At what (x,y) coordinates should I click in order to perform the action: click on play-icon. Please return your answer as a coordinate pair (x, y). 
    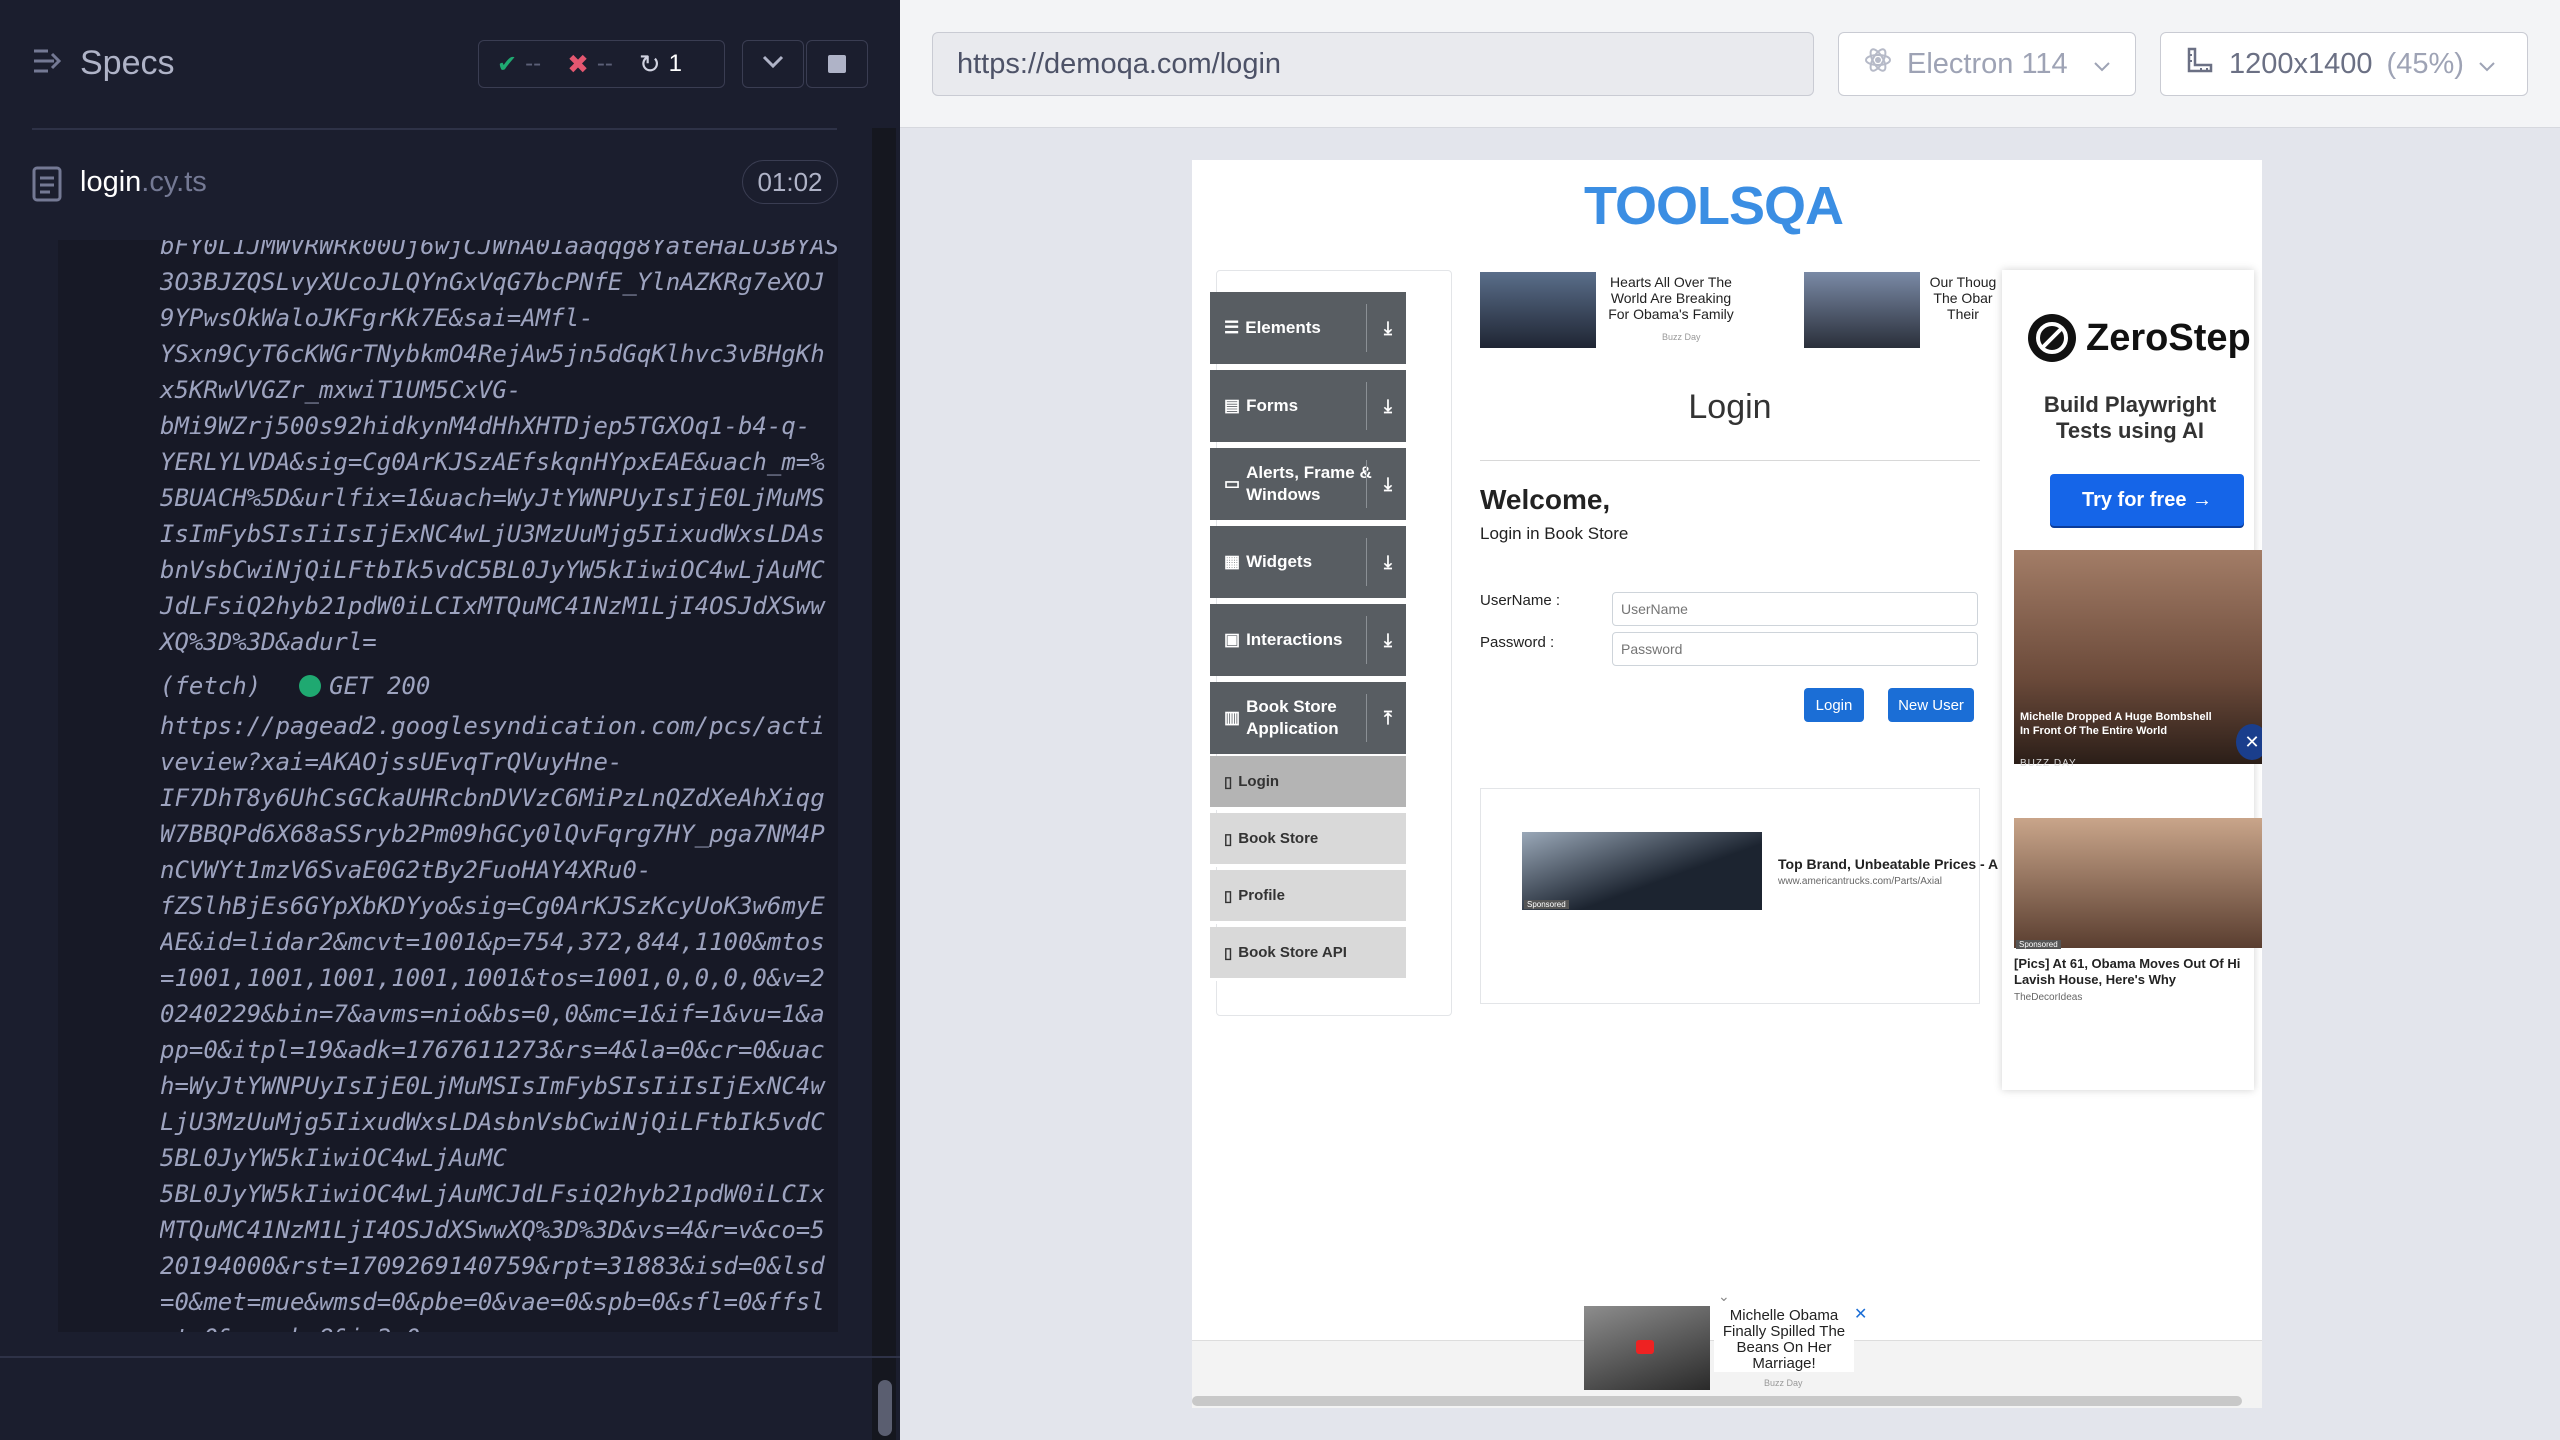
    Looking at the image, I should click on (1645, 1347).